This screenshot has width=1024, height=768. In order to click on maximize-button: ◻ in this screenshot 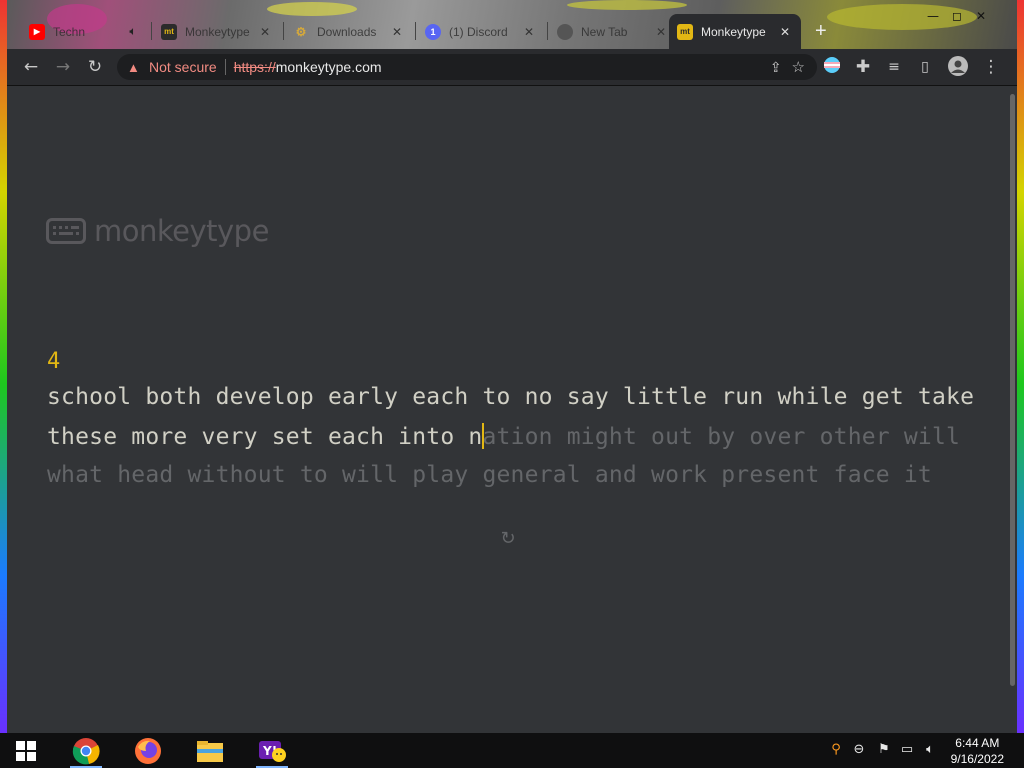, I will do `click(957, 16)`.